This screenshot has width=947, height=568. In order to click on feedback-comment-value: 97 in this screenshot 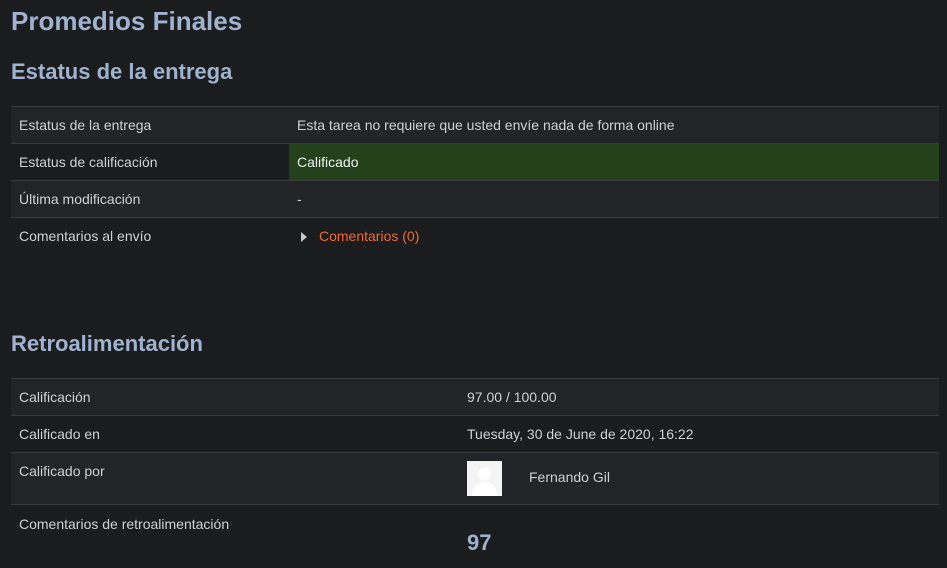, I will do `click(479, 542)`.